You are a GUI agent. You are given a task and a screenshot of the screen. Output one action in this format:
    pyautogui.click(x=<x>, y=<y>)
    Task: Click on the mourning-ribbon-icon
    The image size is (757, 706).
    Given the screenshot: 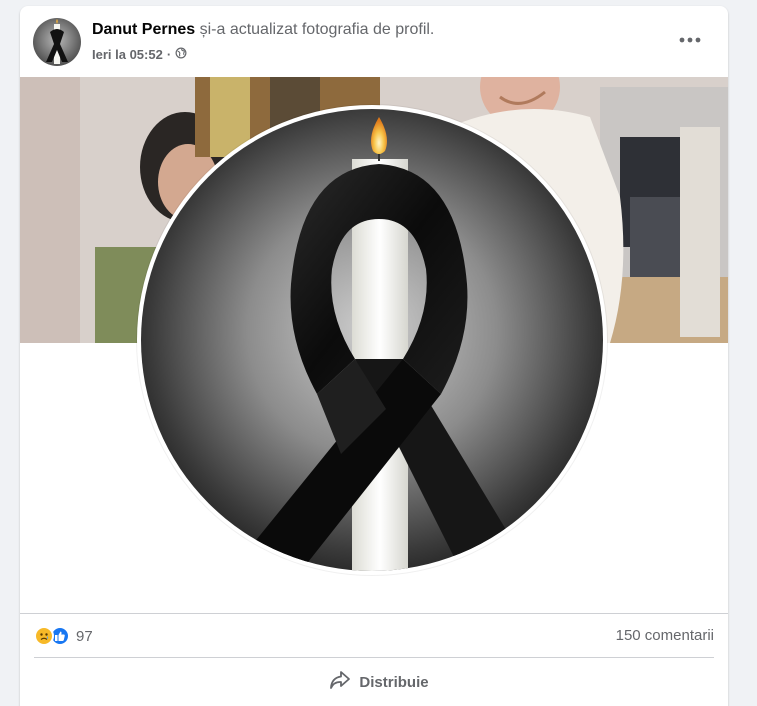 What is the action you would take?
    pyautogui.click(x=57, y=41)
    